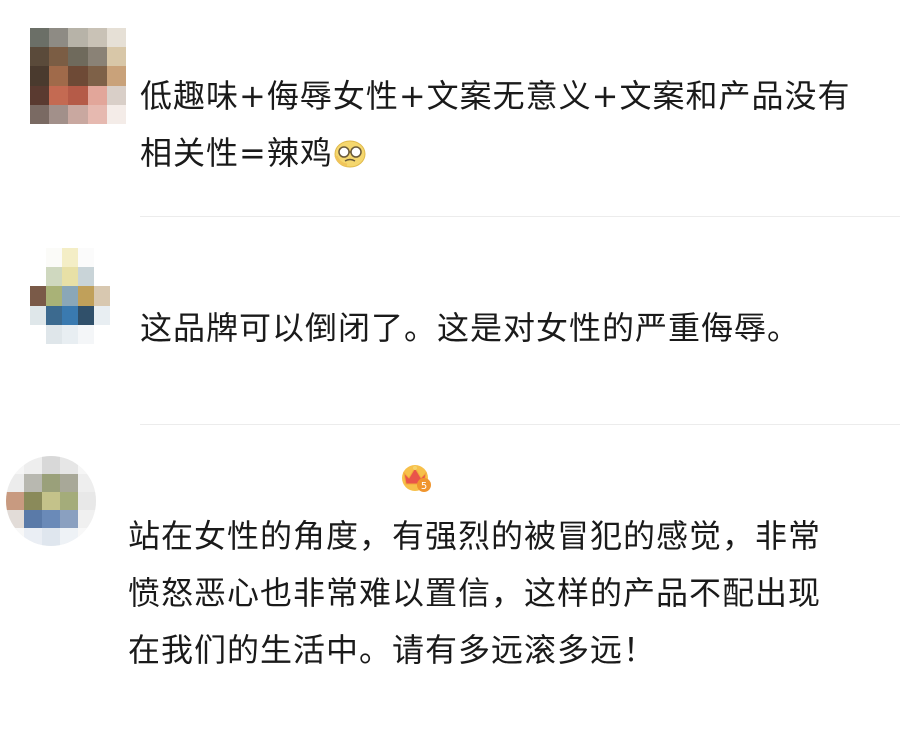 Image resolution: width=900 pixels, height=738 pixels. I want to click on badge-level: 5, so click(424, 486).